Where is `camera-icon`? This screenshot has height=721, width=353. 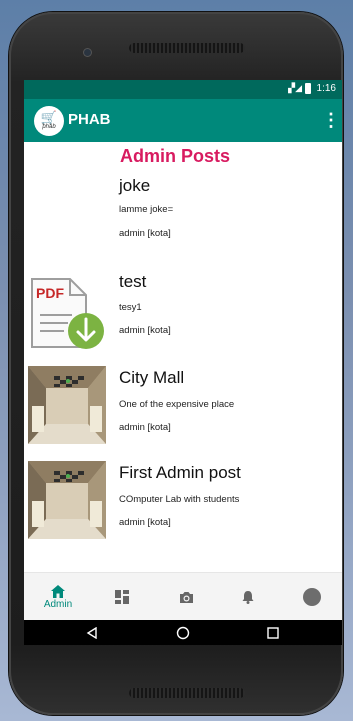 camera-icon is located at coordinates (186, 597).